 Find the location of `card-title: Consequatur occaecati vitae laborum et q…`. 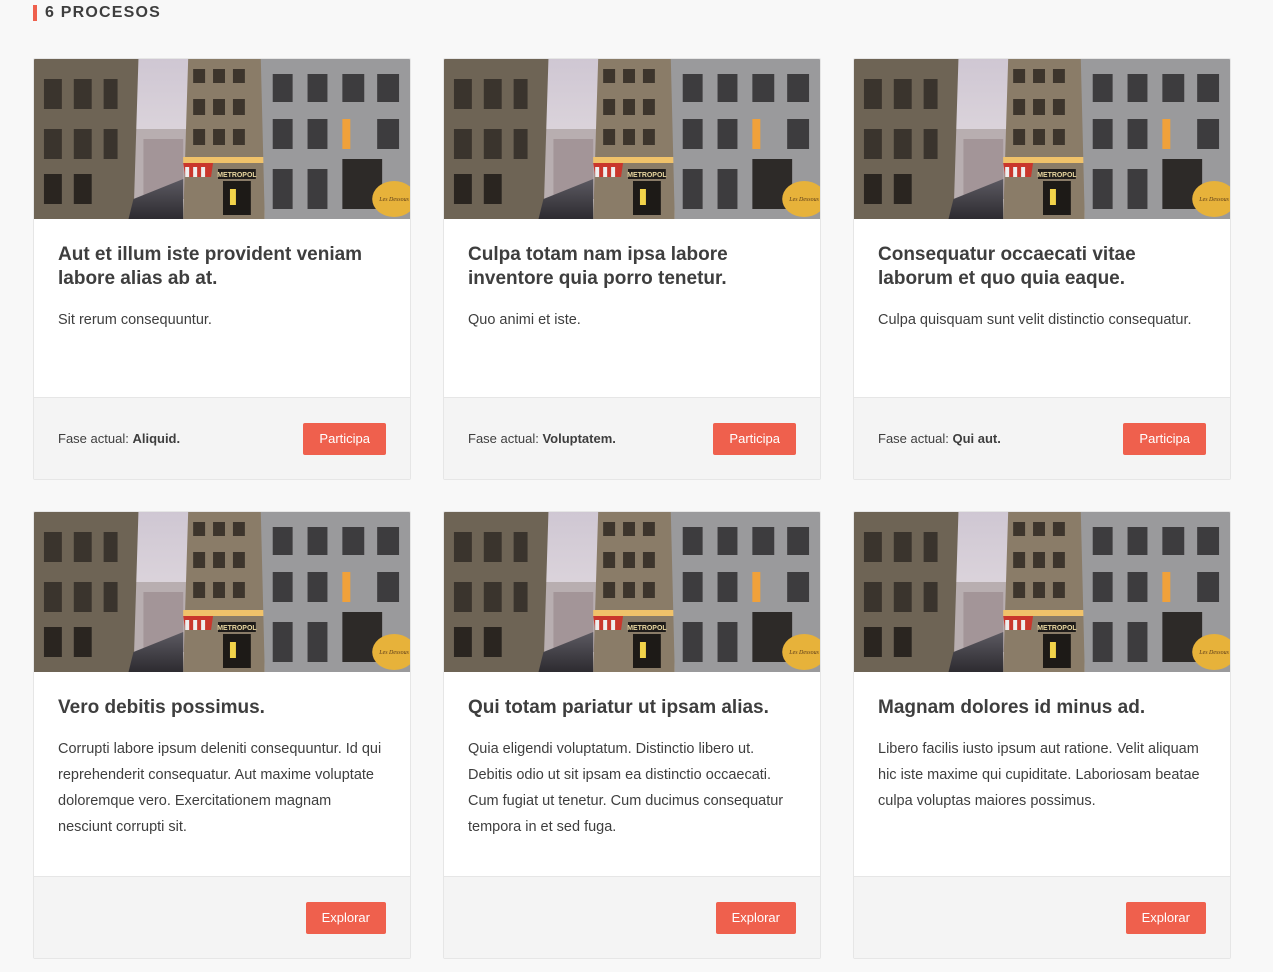

card-title: Consequatur occaecati vitae laborum et q… is located at coordinates (1042, 267).